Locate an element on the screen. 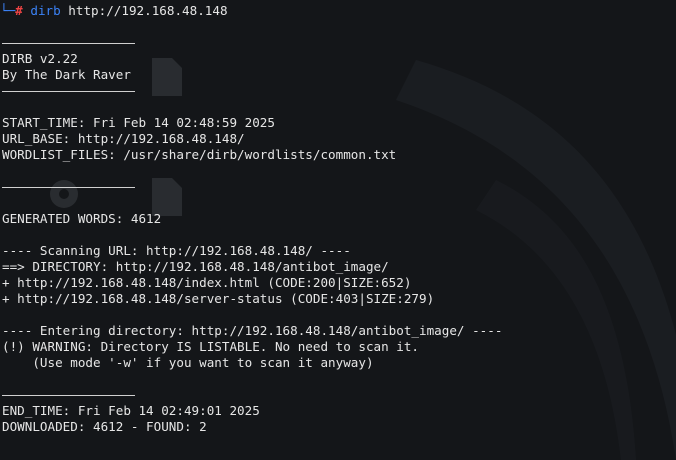  download-summary: DOWNLOADED: 4612 - FOUND: 2 is located at coordinates (104, 426).